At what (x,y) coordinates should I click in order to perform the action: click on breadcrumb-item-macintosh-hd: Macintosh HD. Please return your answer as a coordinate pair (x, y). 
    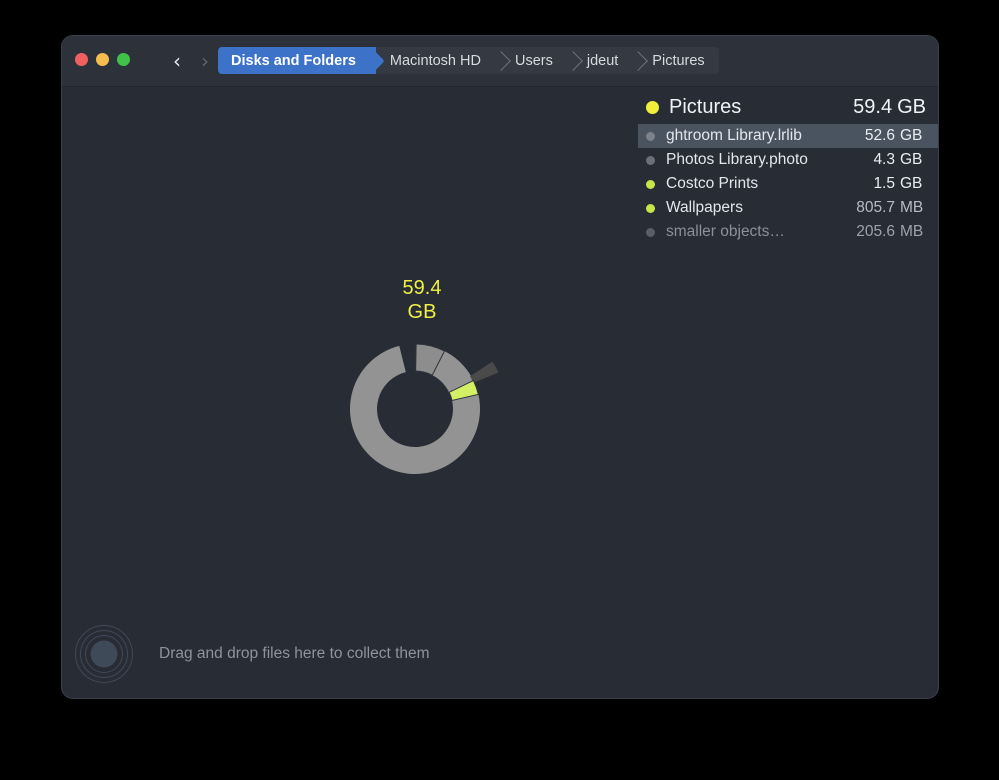
    Looking at the image, I should click on (443, 60).